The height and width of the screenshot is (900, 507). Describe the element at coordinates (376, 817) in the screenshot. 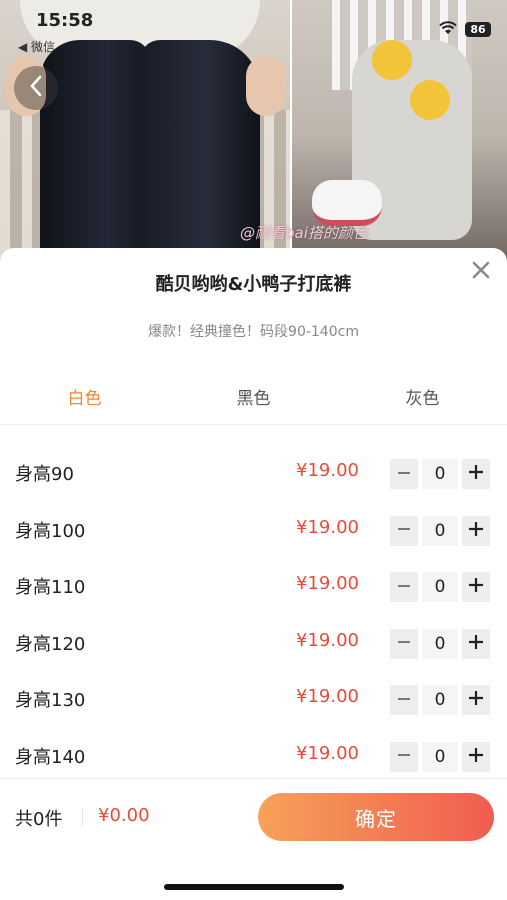

I see `confirm-button: 确定` at that location.